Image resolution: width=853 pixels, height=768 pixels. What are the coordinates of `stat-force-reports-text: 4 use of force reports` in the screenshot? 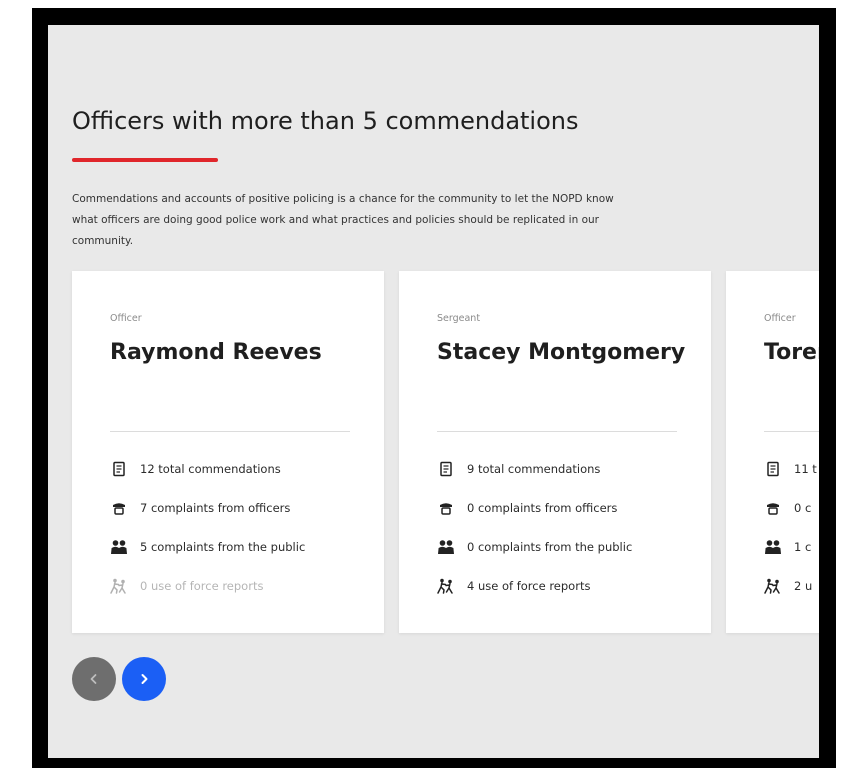 It's located at (529, 585).